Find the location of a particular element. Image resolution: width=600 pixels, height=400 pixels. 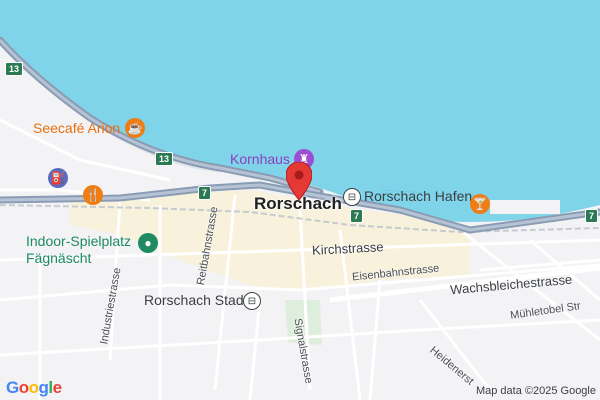

train-icon: ⊟ is located at coordinates (352, 197).